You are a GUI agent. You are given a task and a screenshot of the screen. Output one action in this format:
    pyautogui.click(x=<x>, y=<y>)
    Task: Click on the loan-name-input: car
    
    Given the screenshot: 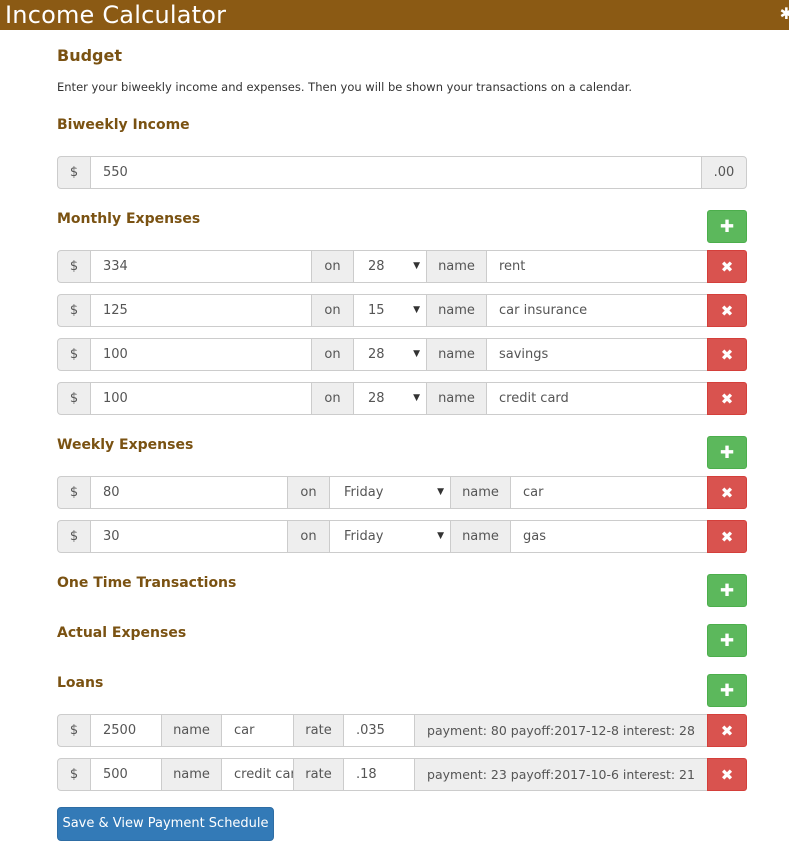 What is the action you would take?
    pyautogui.click(x=257, y=730)
    